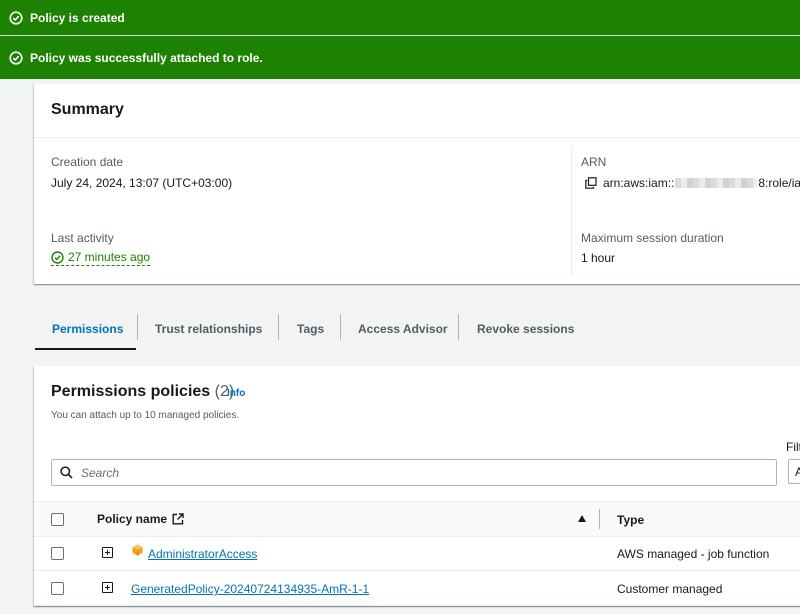 The height and width of the screenshot is (614, 800). What do you see at coordinates (131, 391) in the screenshot?
I see `permissions-title-text: Permissions policies` at bounding box center [131, 391].